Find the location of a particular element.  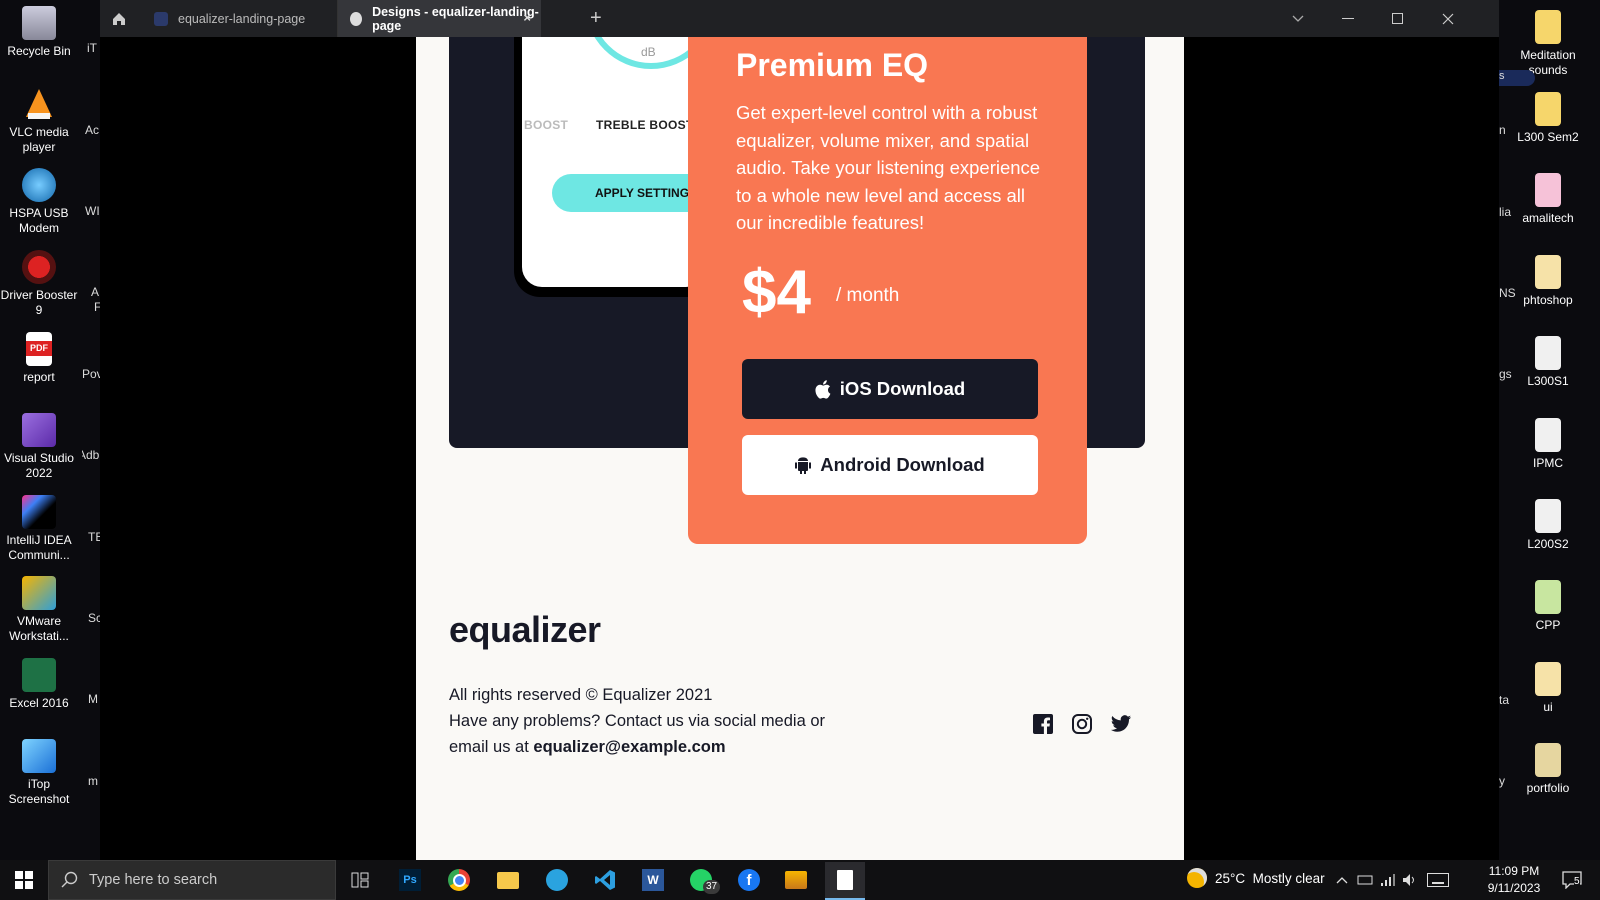

desktop-icon-vlc: VLC media player is located at coordinates (39, 121).